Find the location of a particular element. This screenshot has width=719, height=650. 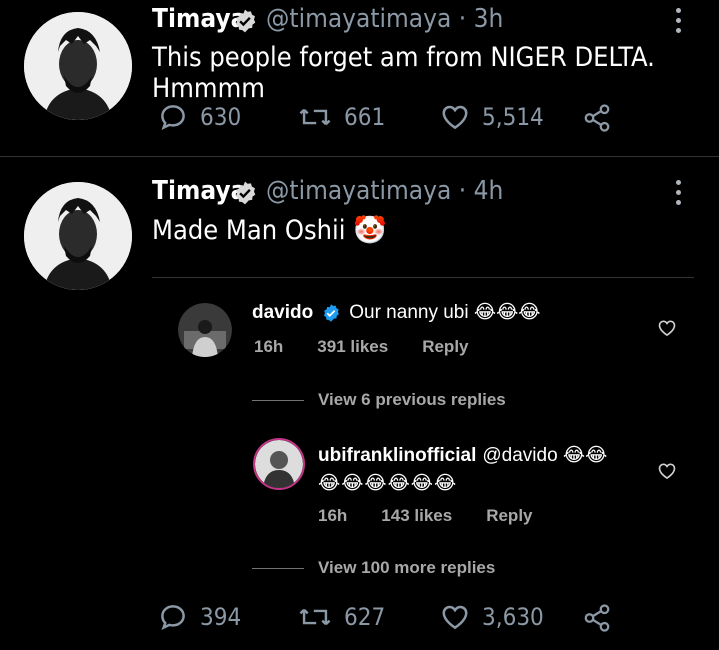

replier-avatar-ubifranklin is located at coordinates (279, 464).